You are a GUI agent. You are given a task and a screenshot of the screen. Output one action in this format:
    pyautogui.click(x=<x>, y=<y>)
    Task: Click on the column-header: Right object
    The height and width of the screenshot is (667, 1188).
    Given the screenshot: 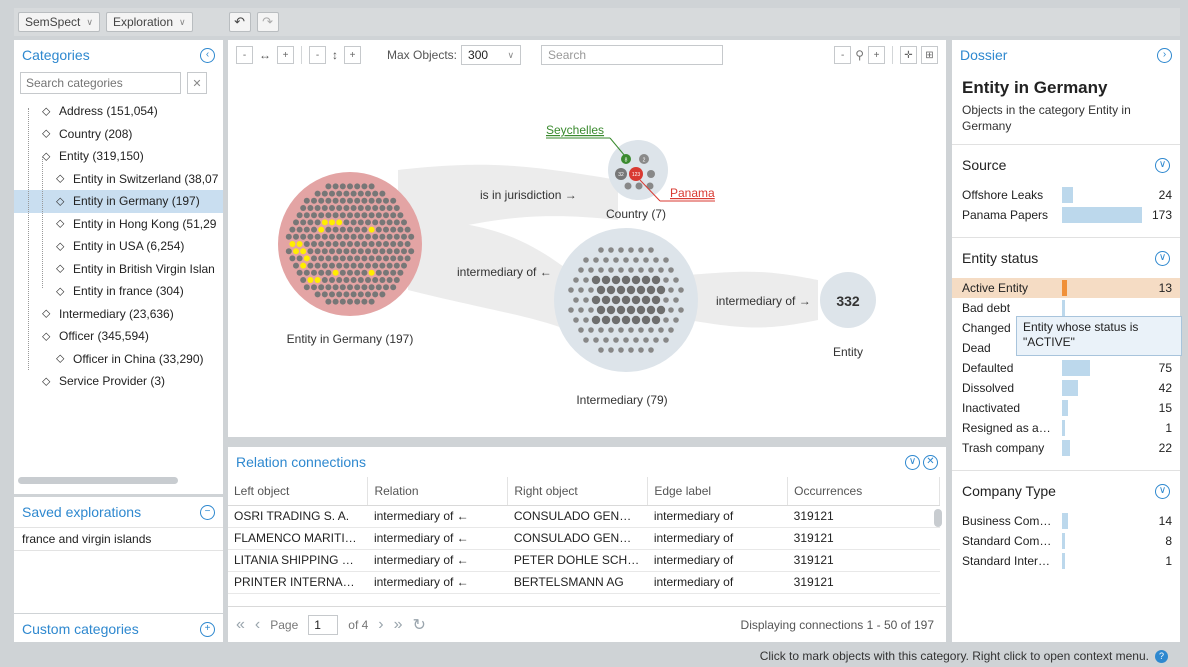 What is the action you would take?
    pyautogui.click(x=578, y=491)
    